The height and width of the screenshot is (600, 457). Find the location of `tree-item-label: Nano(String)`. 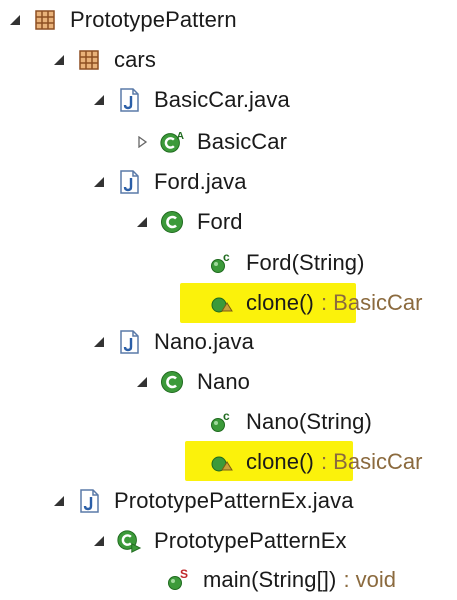

tree-item-label: Nano(String) is located at coordinates (309, 421).